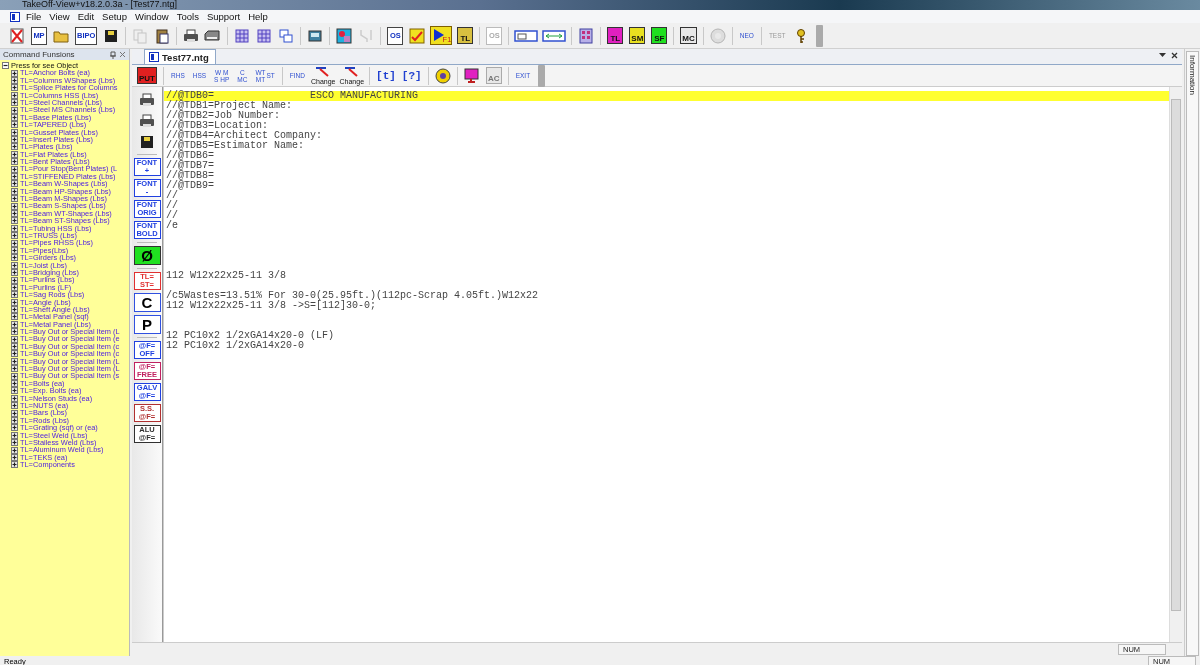 The image size is (1200, 665). Describe the element at coordinates (151, 16) in the screenshot. I see `menu-item: Window` at that location.